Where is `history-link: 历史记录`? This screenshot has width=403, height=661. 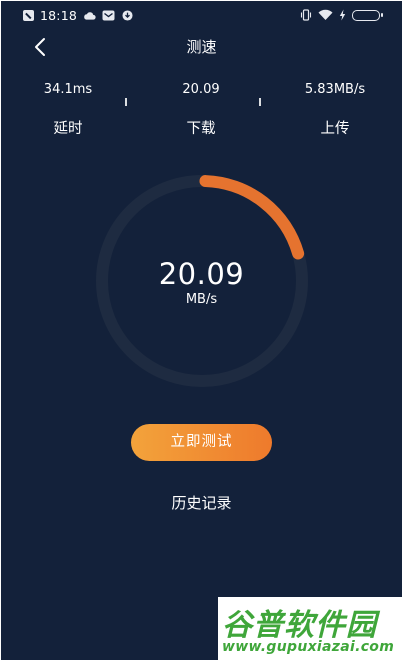 history-link: 历史记录 is located at coordinates (201, 502).